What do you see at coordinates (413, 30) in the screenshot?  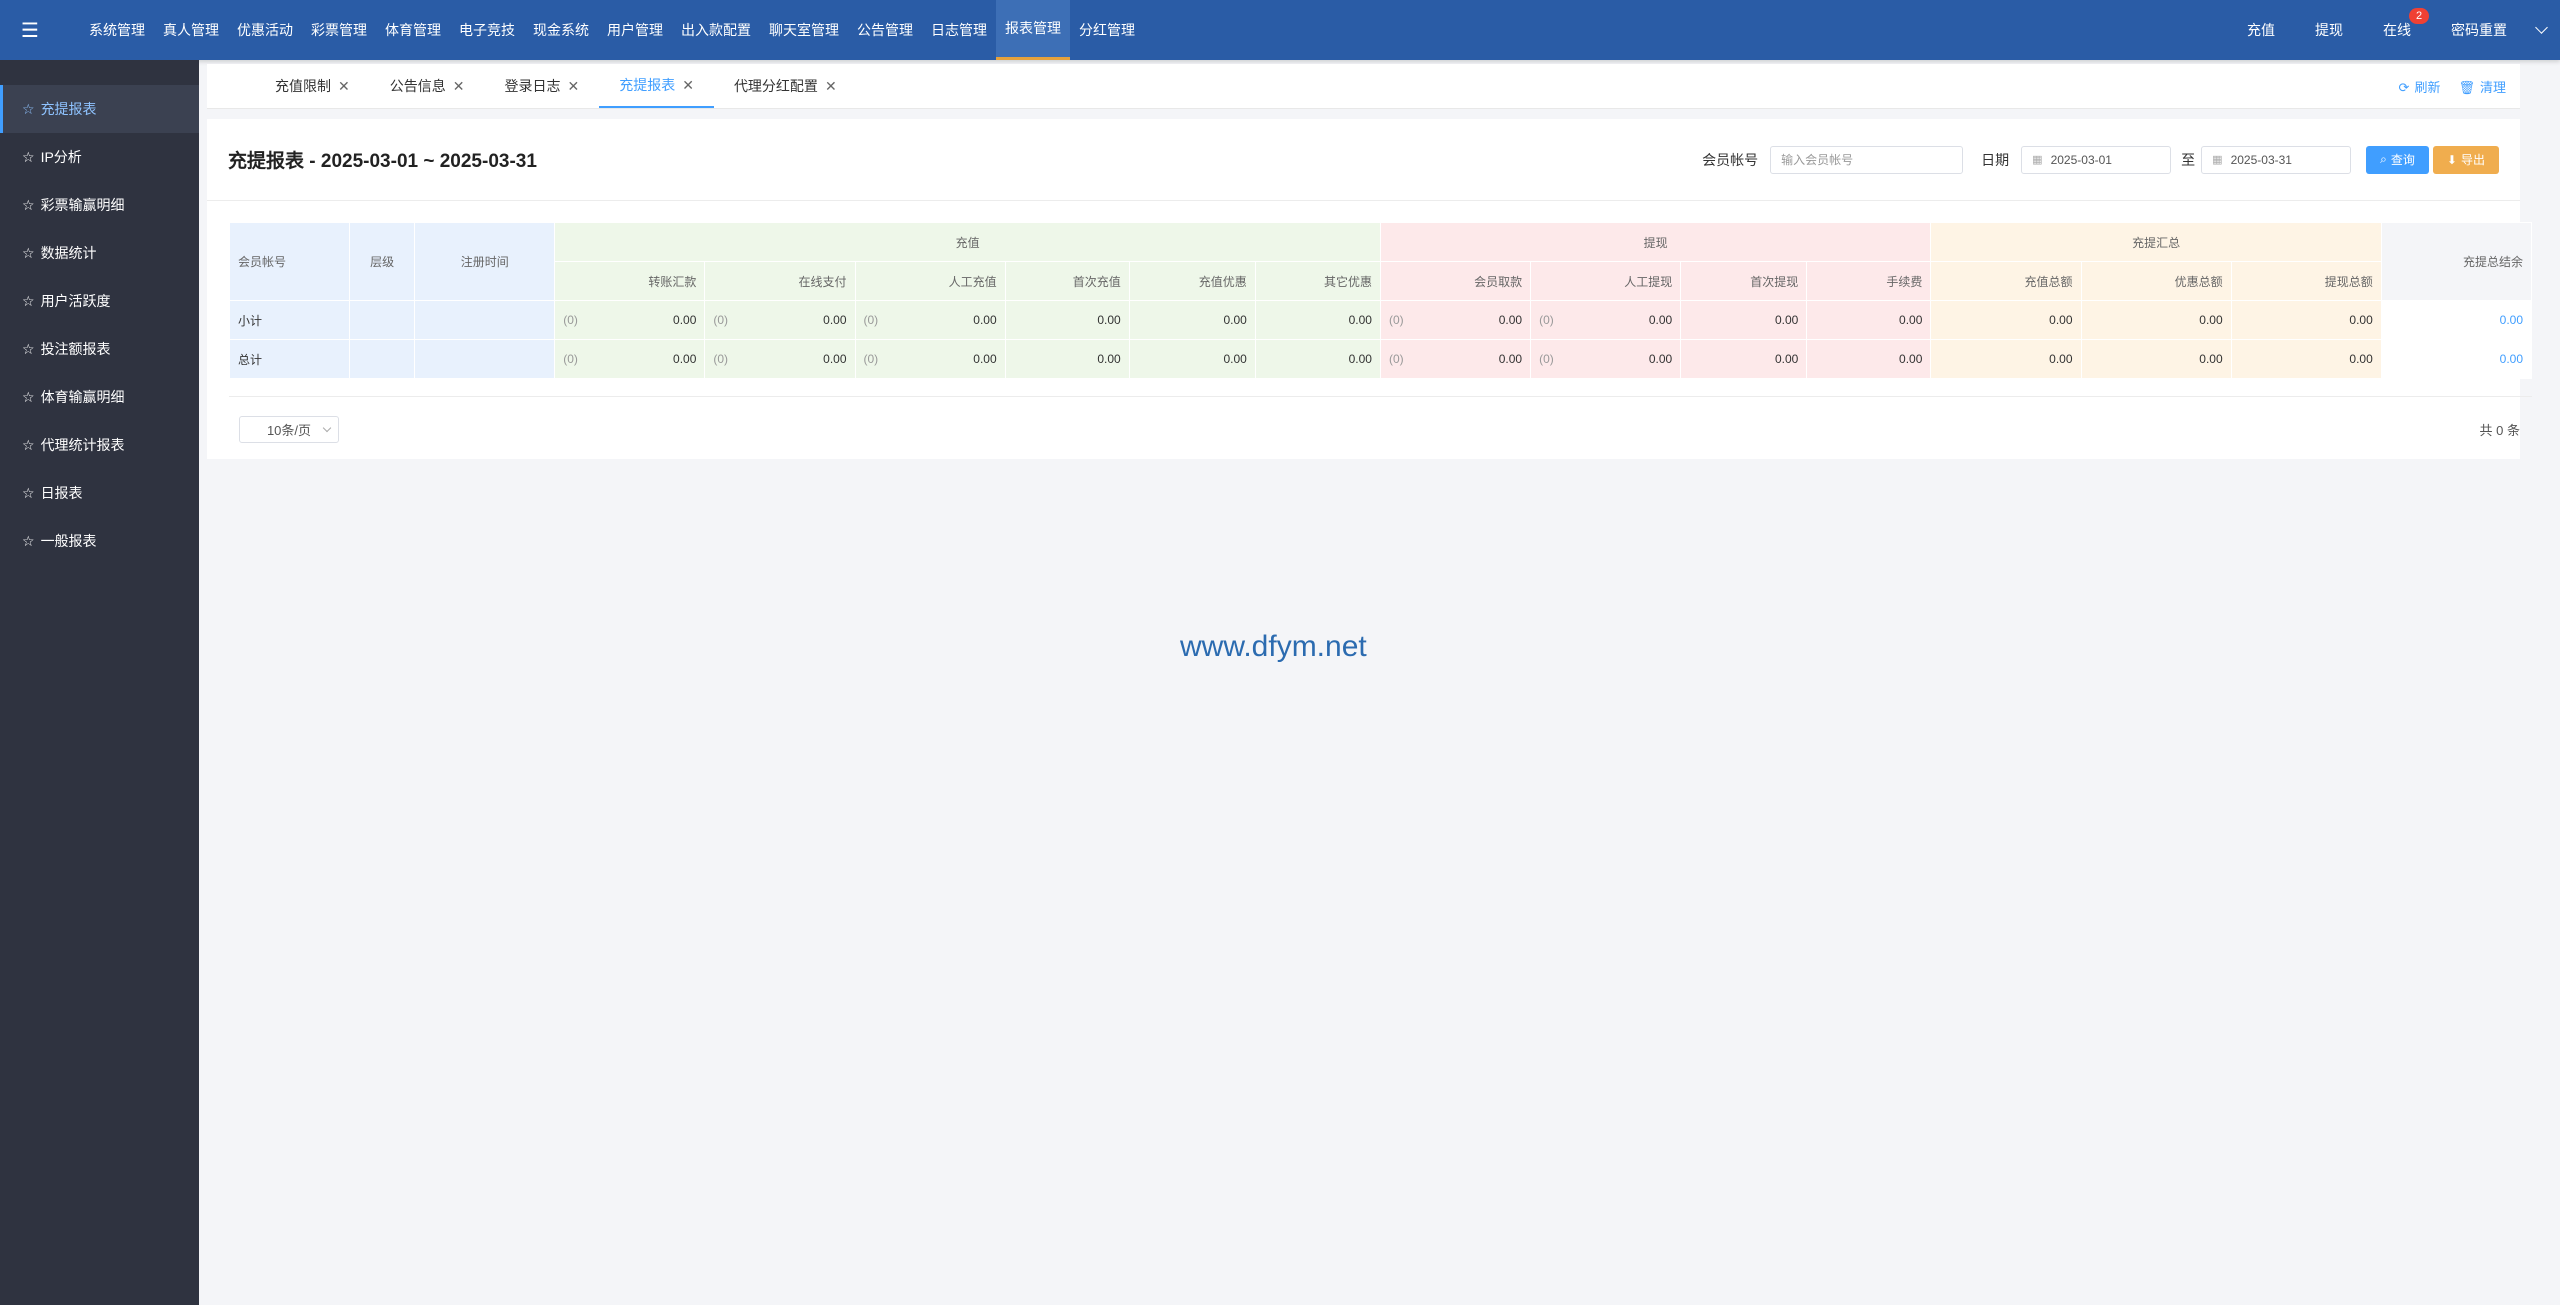 I see `nav-item-sports: 体育管理` at bounding box center [413, 30].